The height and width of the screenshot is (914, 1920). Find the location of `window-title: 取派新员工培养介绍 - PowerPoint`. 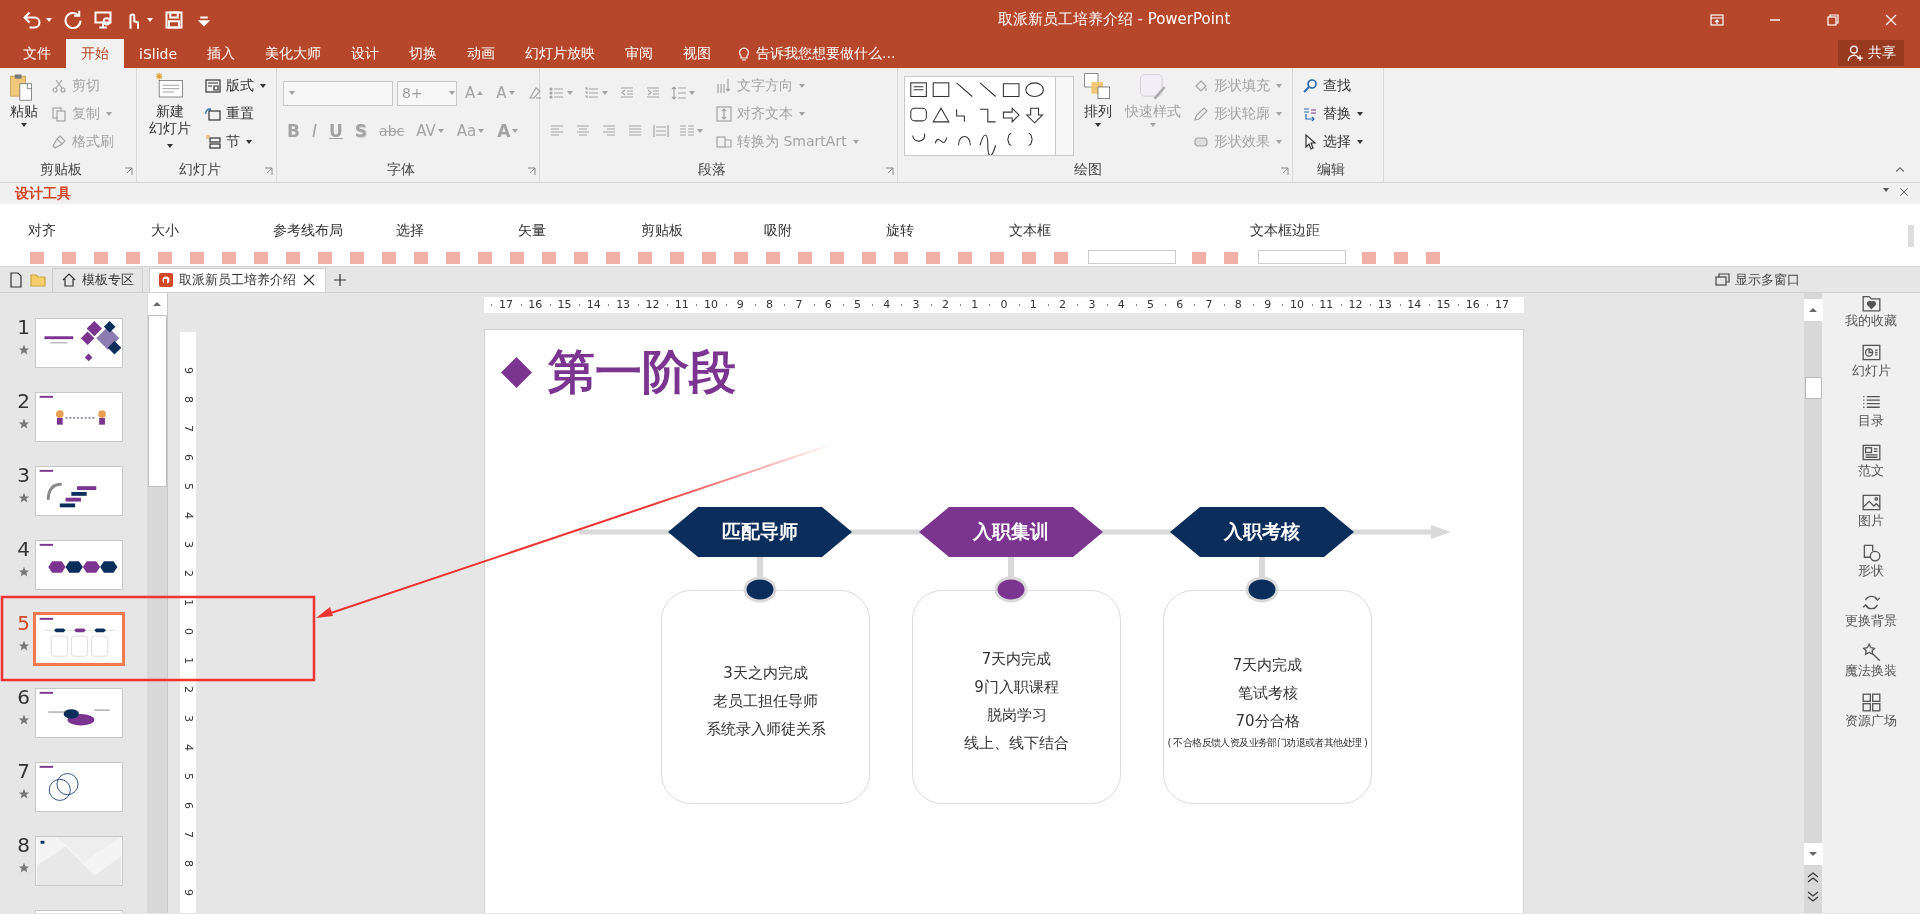

window-title: 取派新员工培养介绍 - PowerPoint is located at coordinates (1114, 19).